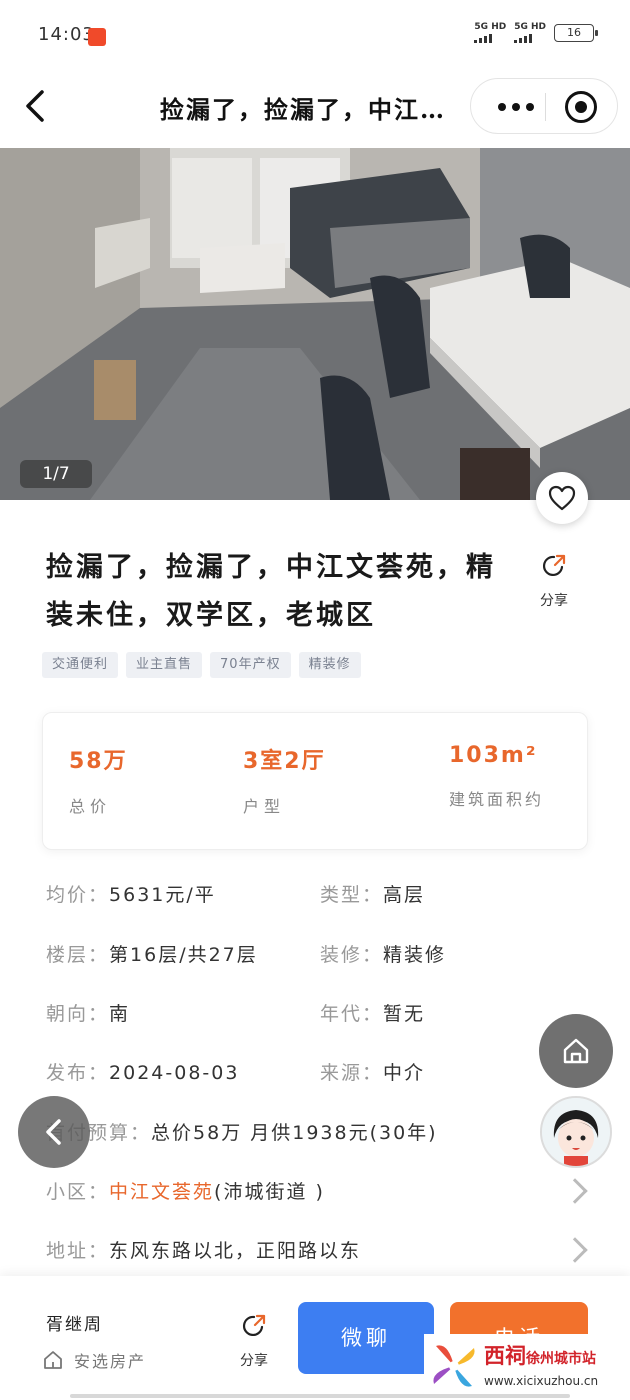 This screenshot has width=630, height=1400. I want to click on source-row: 来源：中介, so click(372, 1071).